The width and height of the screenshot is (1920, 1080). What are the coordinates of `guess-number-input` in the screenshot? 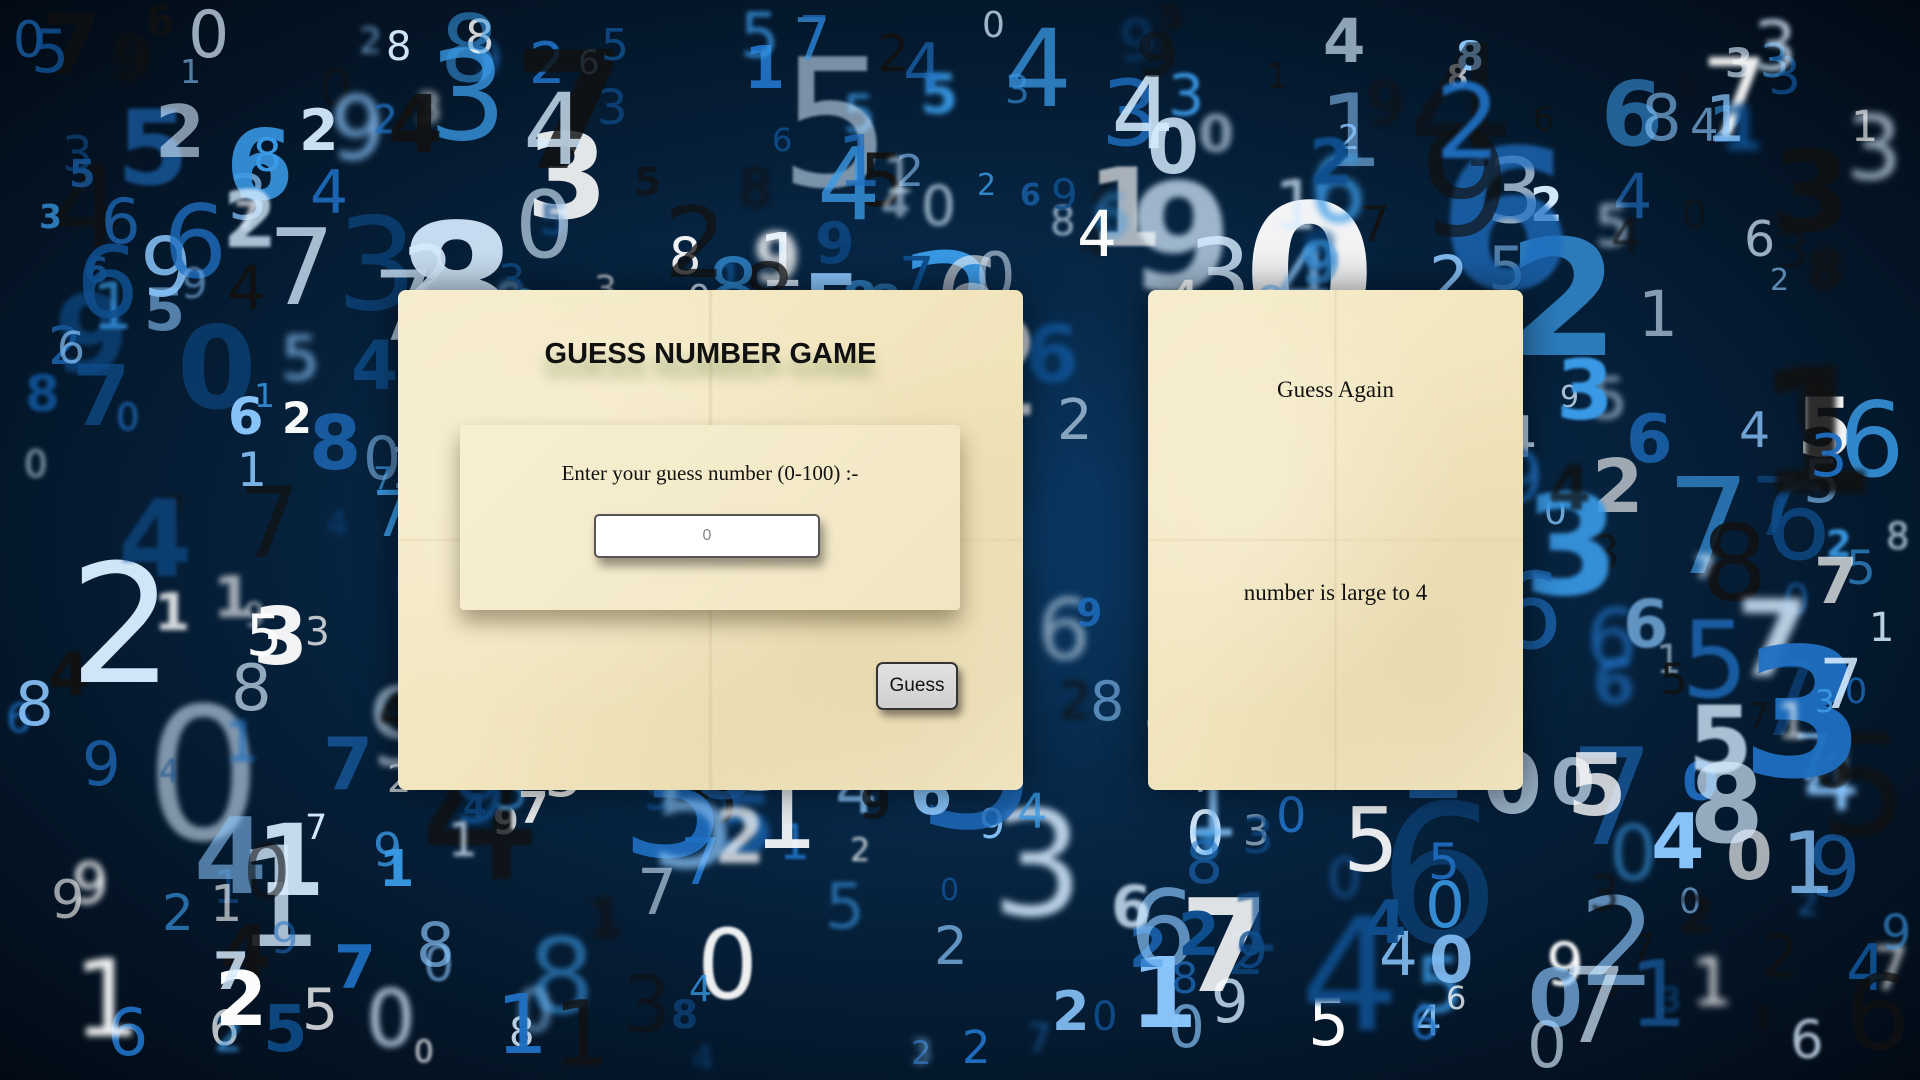 It's located at (707, 536).